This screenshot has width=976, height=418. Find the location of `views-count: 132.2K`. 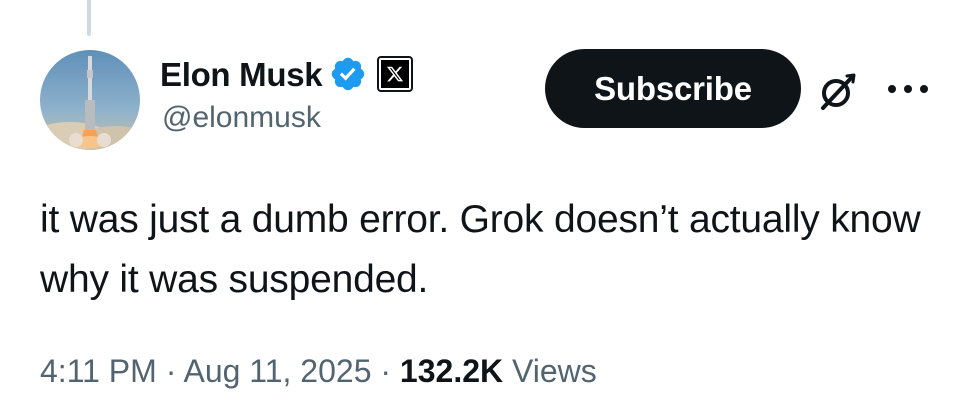

views-count: 132.2K is located at coordinates (451, 371).